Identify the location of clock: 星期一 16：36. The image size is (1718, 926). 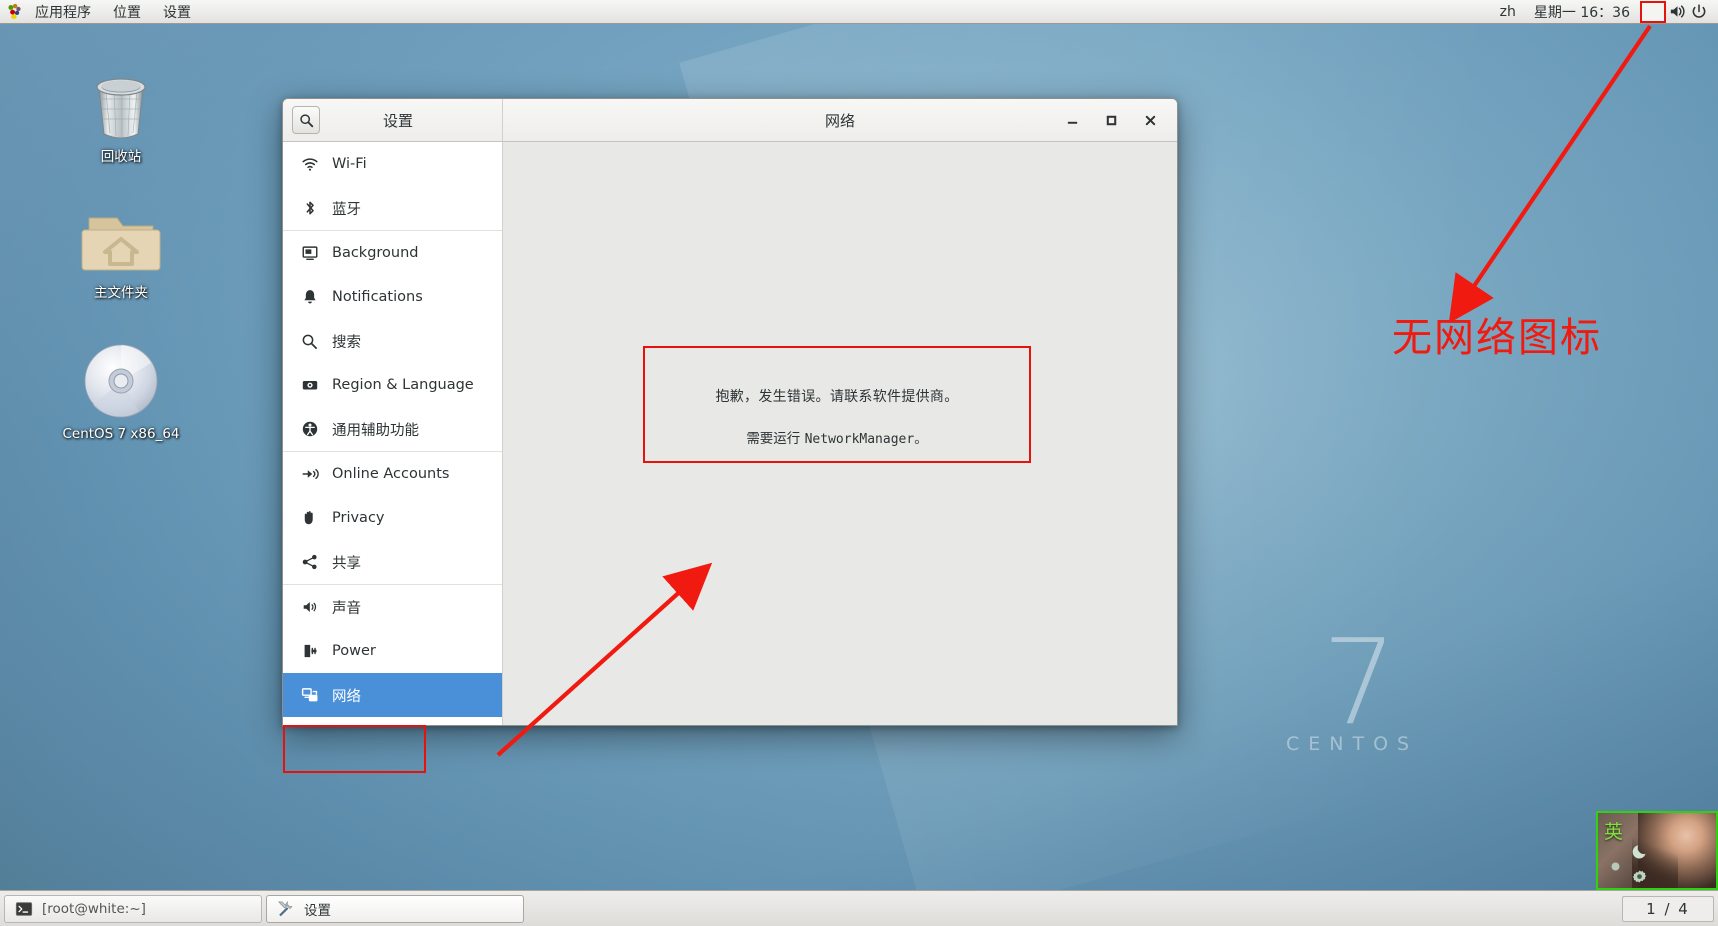
(1582, 12).